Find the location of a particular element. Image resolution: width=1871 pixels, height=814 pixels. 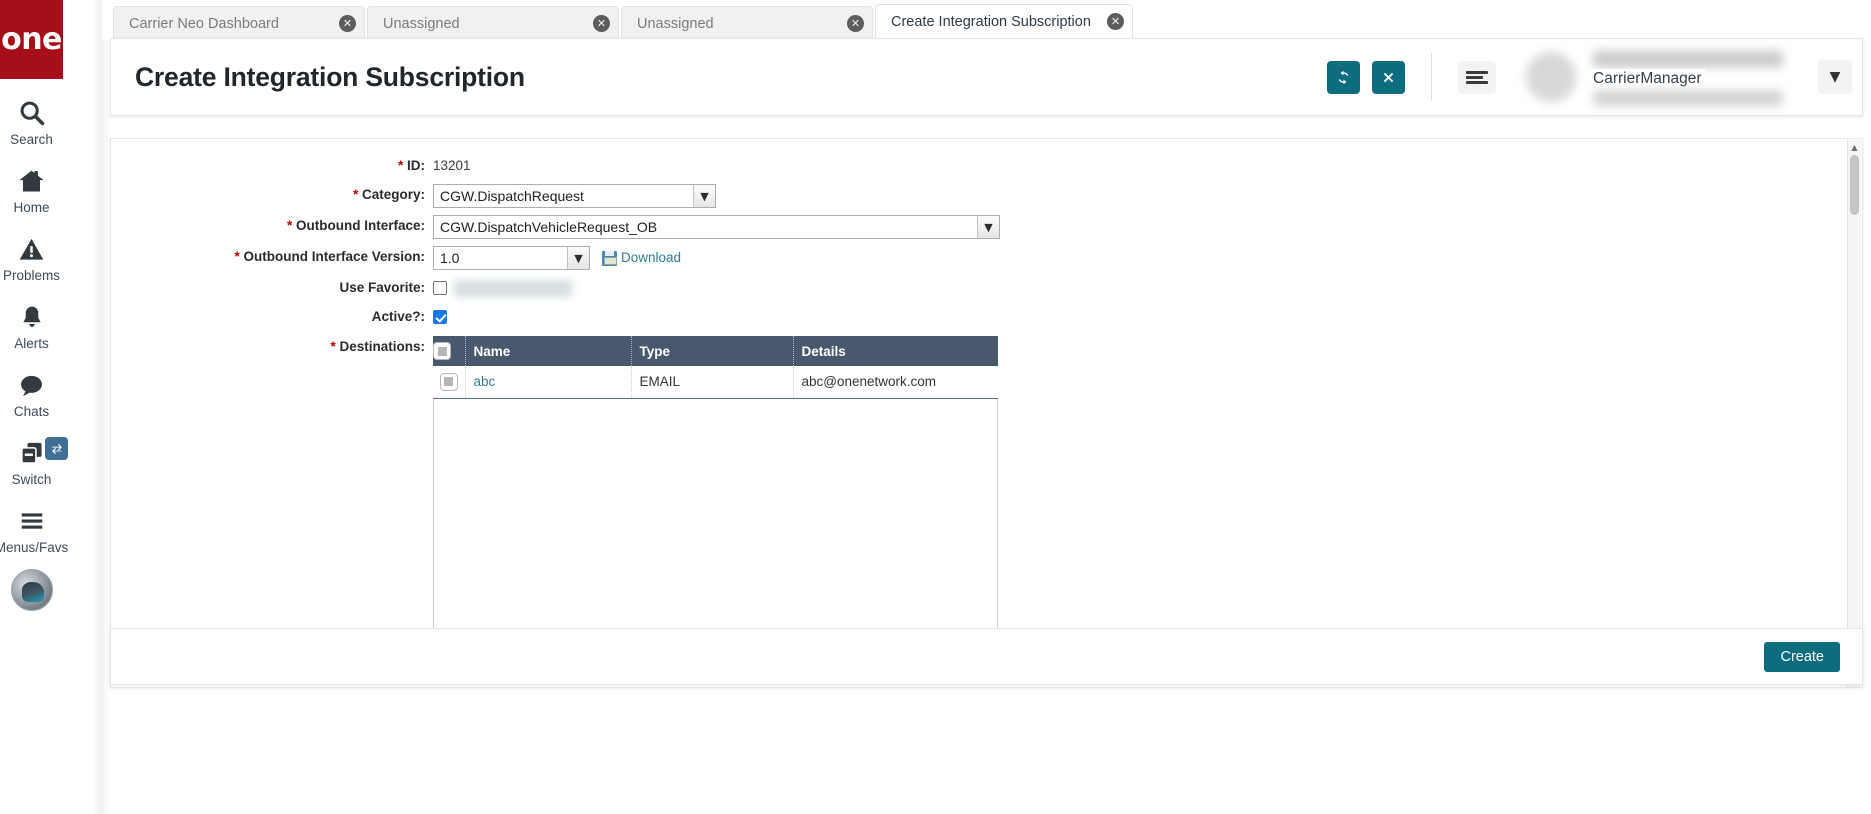

close-icon is located at coordinates (1388, 77).